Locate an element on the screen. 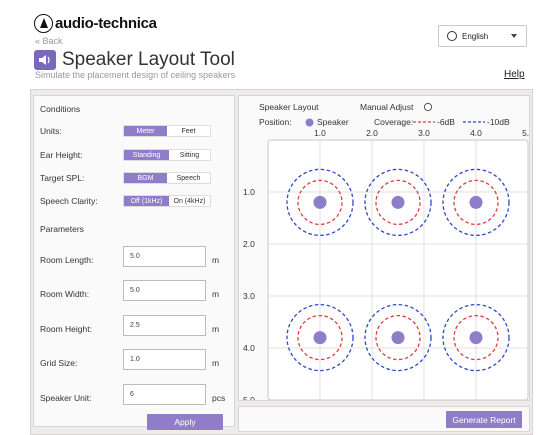 This screenshot has height=435, width=552. report-bar: Generate Report is located at coordinates (384, 419).